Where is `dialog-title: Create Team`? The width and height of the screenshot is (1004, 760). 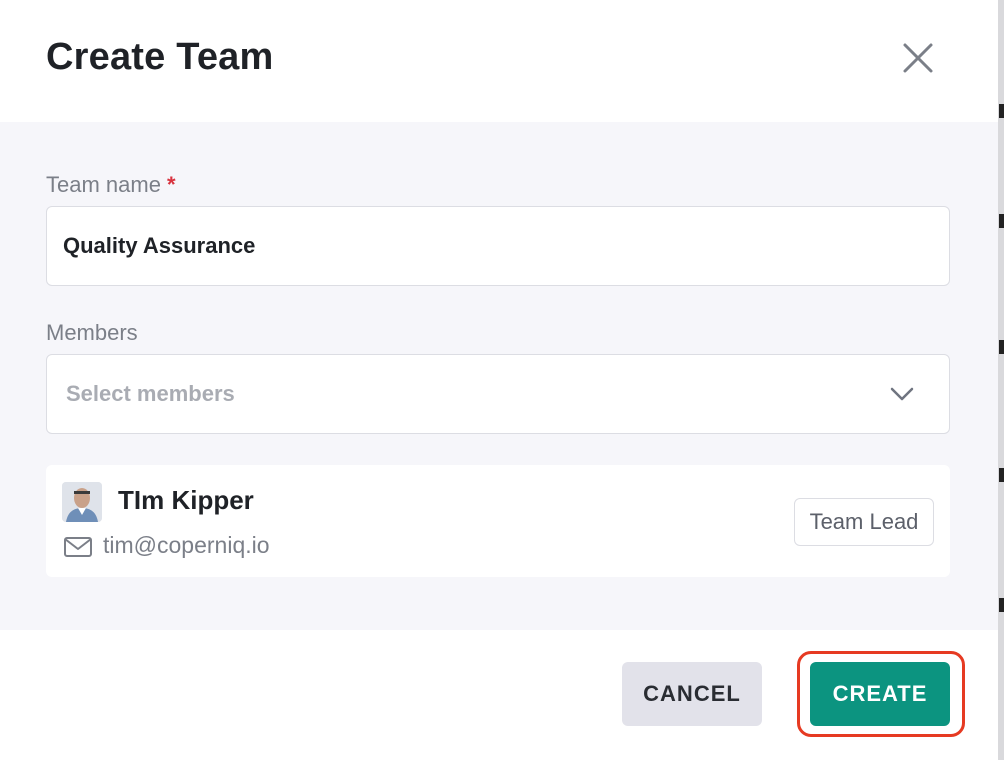
dialog-title: Create Team is located at coordinates (160, 57).